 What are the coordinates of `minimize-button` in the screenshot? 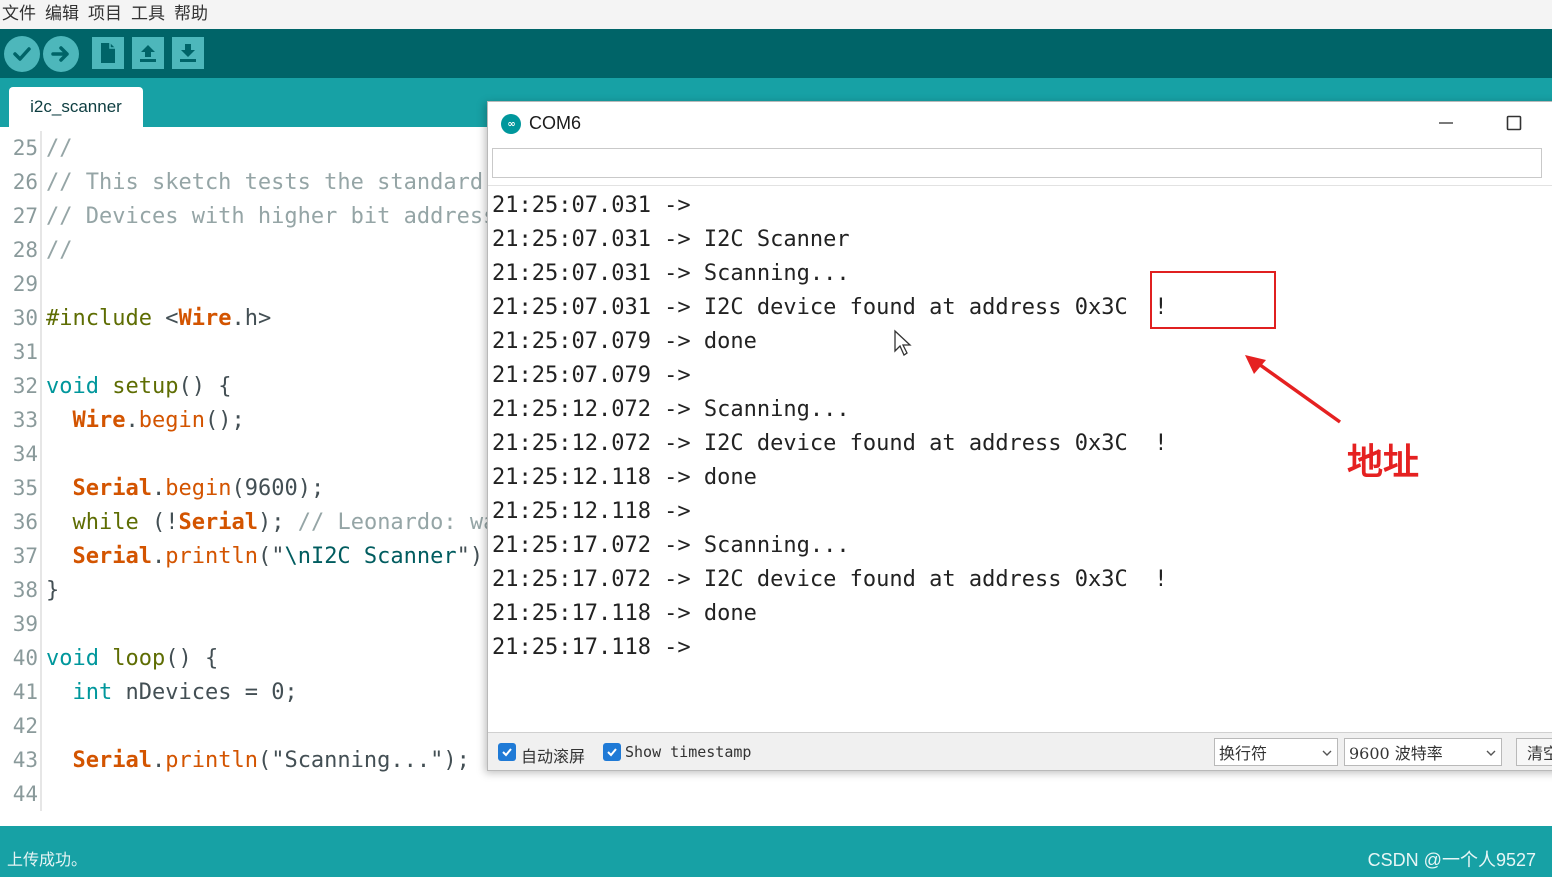 It's located at (1446, 123).